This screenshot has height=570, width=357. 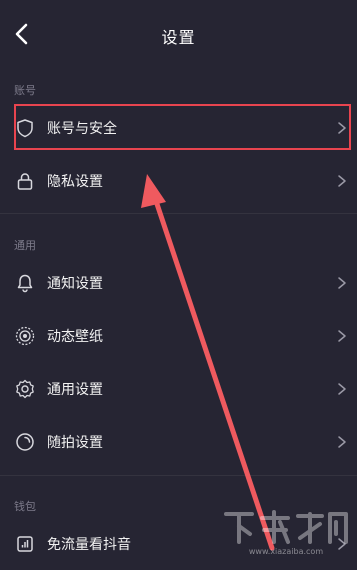 What do you see at coordinates (178, 389) in the screenshot?
I see `general-settings-item: 通用设置` at bounding box center [178, 389].